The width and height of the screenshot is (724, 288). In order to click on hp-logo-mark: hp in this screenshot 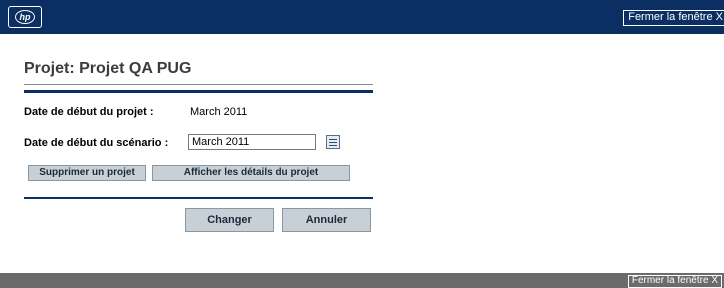, I will do `click(25, 17)`.